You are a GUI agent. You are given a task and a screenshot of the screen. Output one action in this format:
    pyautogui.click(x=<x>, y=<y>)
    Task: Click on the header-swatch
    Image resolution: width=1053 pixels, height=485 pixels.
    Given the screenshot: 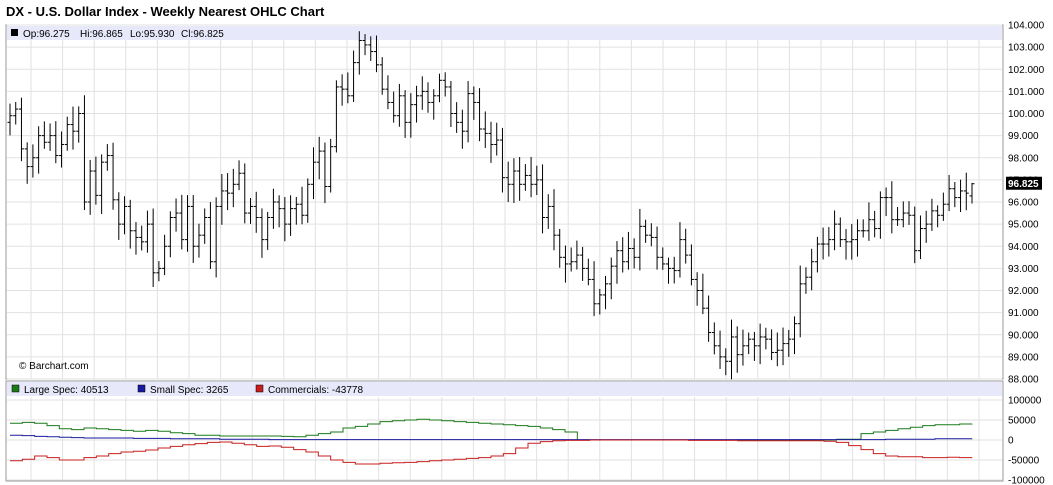 What is the action you would take?
    pyautogui.click(x=14, y=32)
    